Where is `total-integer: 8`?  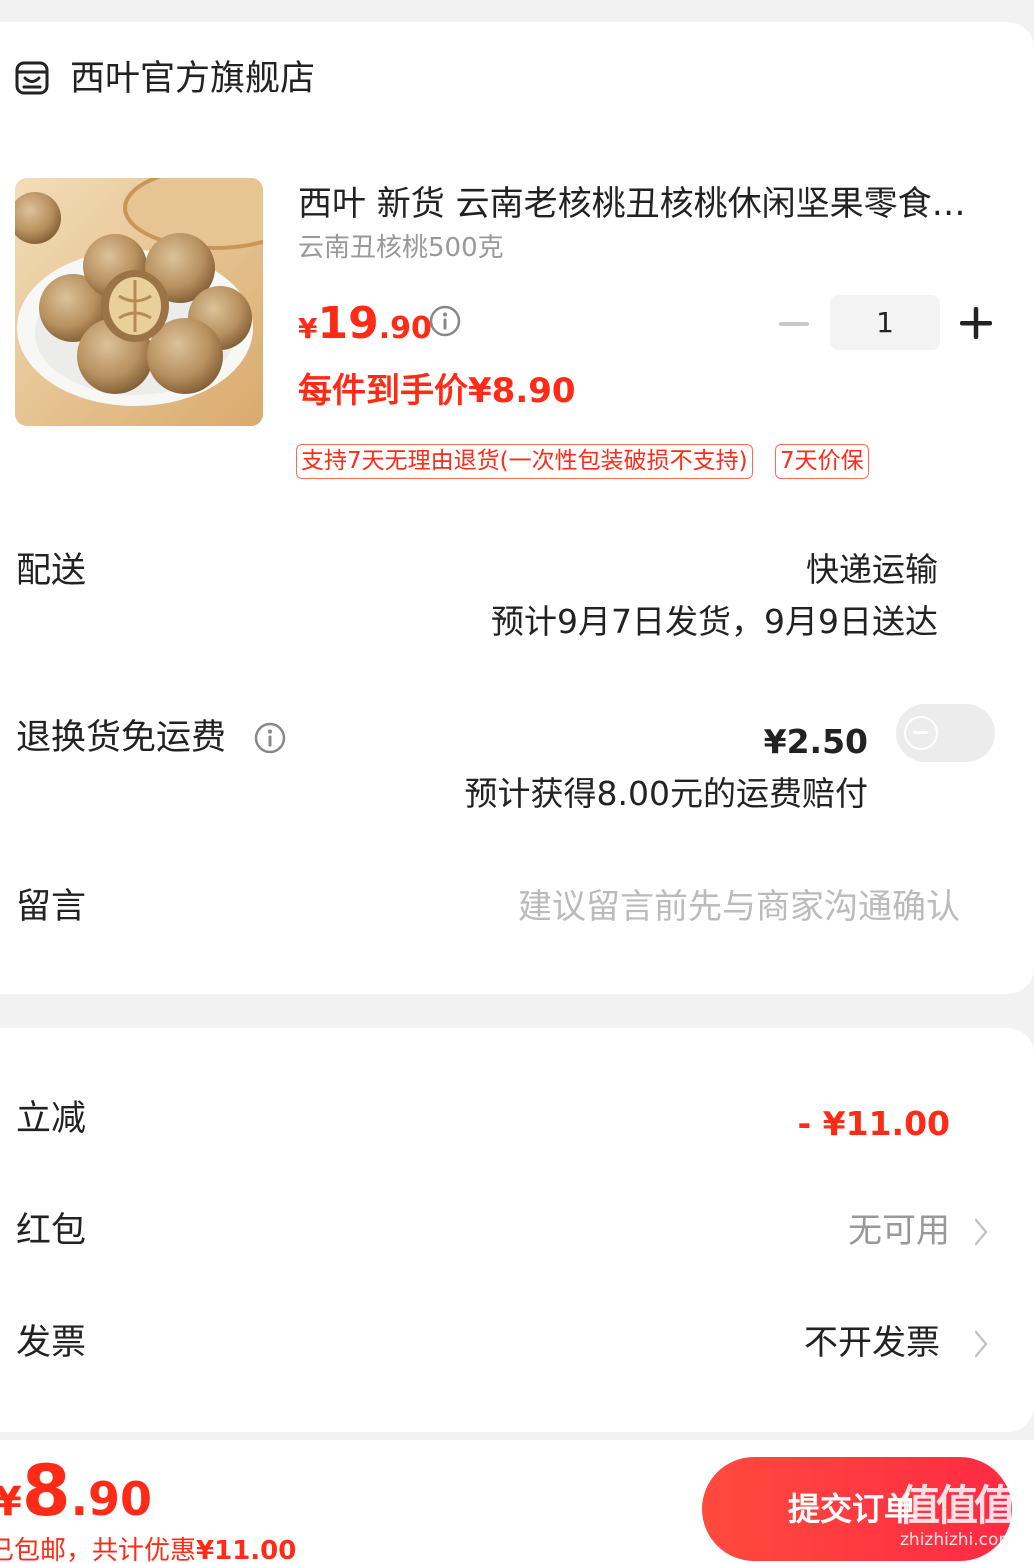
total-integer: 8 is located at coordinates (46, 1491).